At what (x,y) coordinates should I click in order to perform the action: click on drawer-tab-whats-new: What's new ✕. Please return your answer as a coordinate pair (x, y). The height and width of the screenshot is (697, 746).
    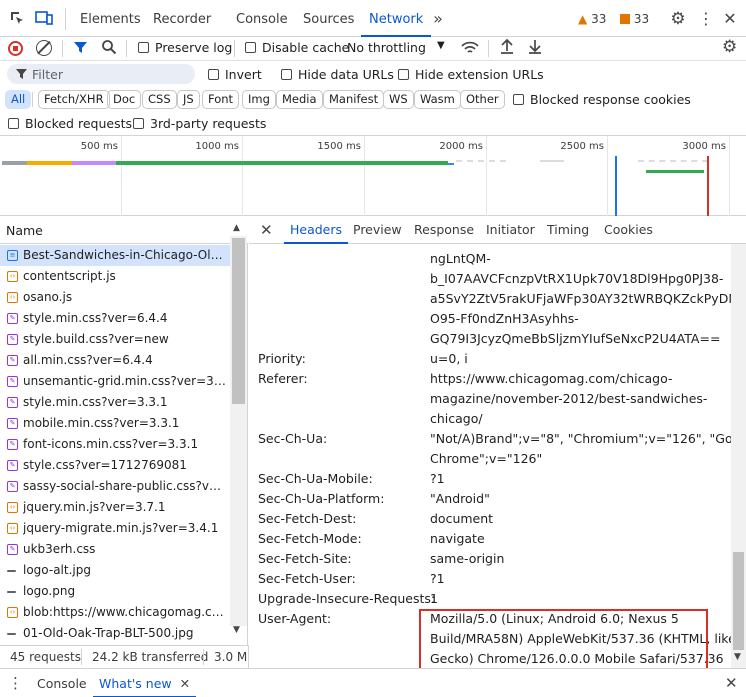
    Looking at the image, I should click on (145, 683).